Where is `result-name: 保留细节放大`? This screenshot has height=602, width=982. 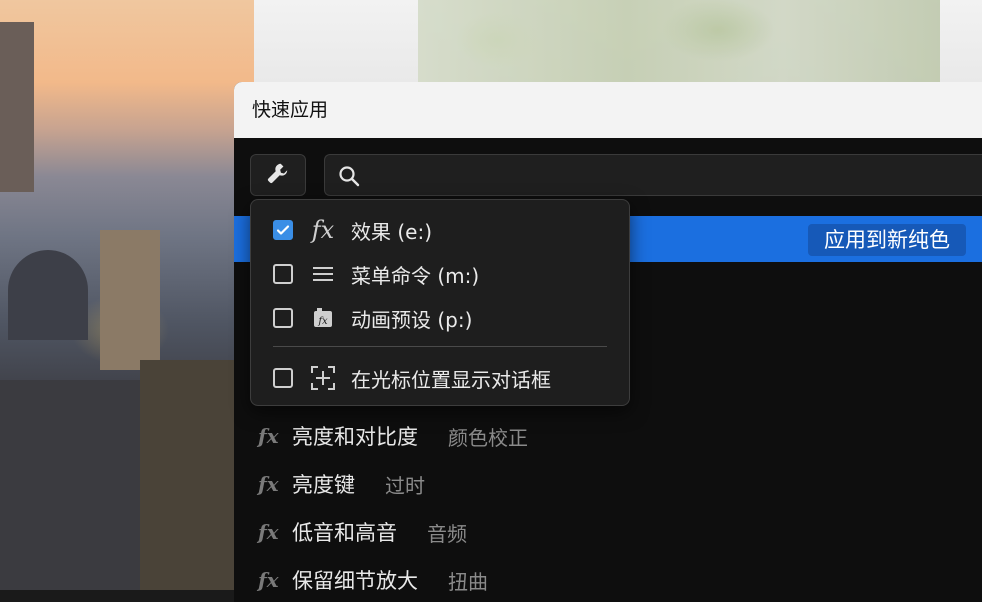 result-name: 保留细节放大 is located at coordinates (355, 581).